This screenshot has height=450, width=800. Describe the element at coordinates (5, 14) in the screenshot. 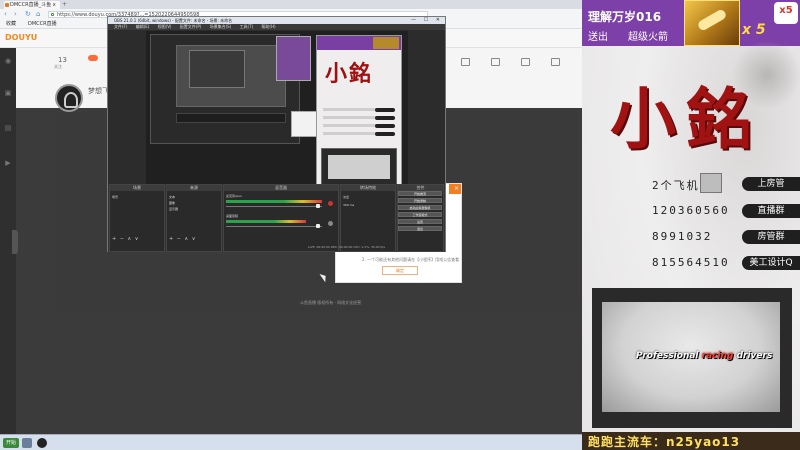

I see `back-icon: ‹` at that location.